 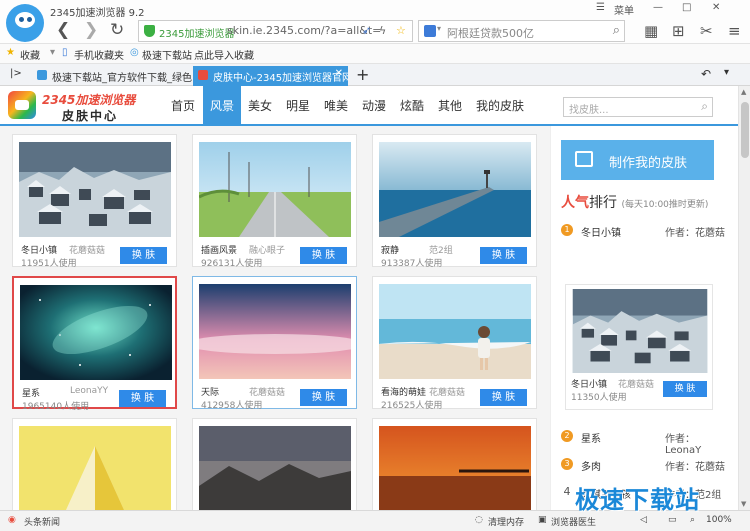 I want to click on scroll-thumb, so click(x=745, y=130).